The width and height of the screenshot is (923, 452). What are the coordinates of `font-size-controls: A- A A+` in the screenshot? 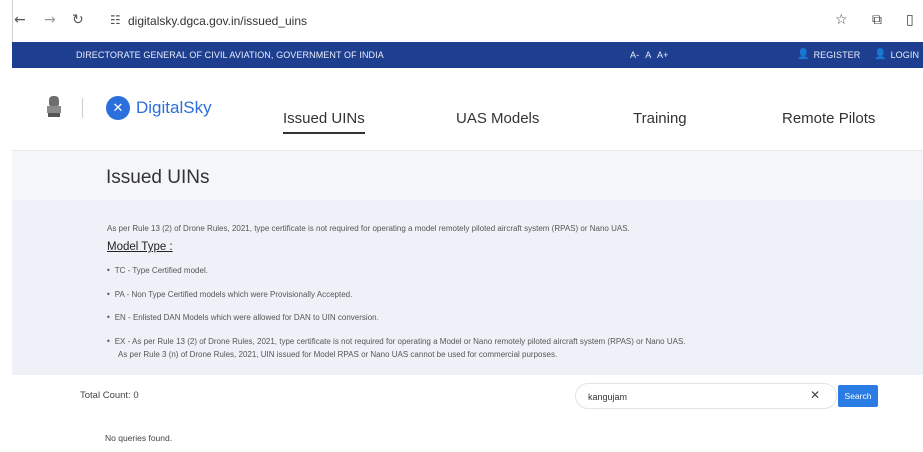 It's located at (649, 55).